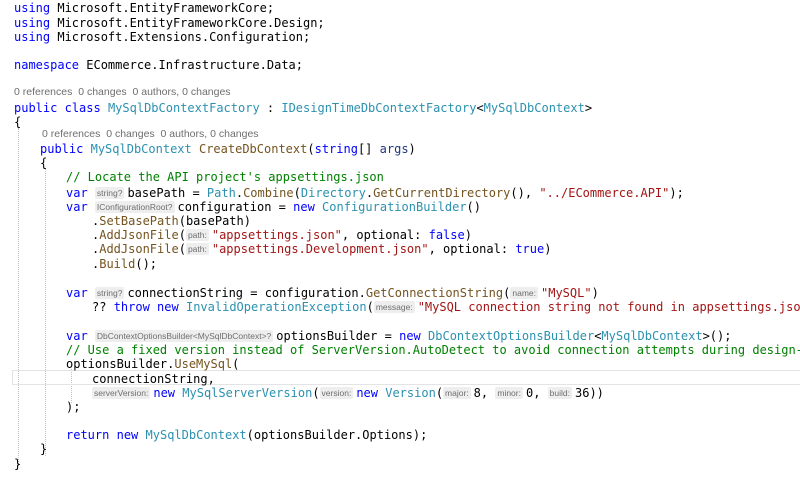 This screenshot has width=800, height=484. I want to click on code-token: string, so click(336, 149).